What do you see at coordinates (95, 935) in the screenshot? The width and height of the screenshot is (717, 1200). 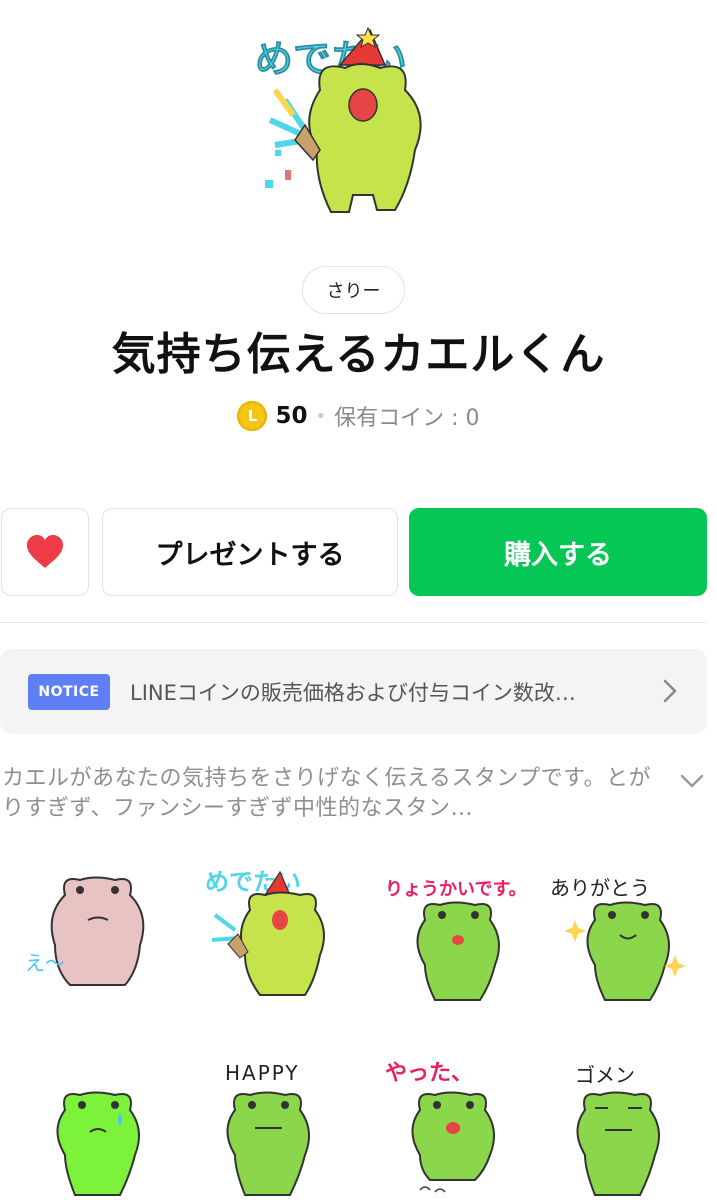 I see `sticker-item: え〜` at bounding box center [95, 935].